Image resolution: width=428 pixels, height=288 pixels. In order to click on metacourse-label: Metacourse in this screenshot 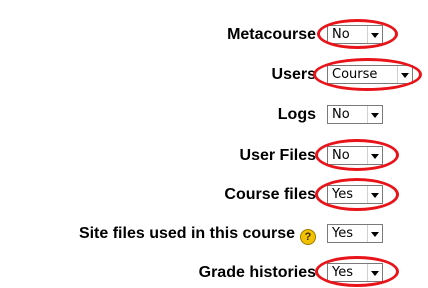, I will do `click(271, 34)`.